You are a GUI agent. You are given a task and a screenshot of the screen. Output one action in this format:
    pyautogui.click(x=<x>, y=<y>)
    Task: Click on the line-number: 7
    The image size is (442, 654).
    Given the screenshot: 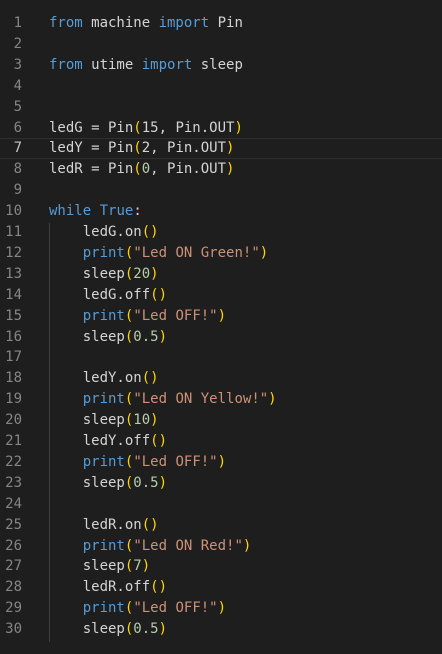 What is the action you would take?
    pyautogui.click(x=17, y=148)
    